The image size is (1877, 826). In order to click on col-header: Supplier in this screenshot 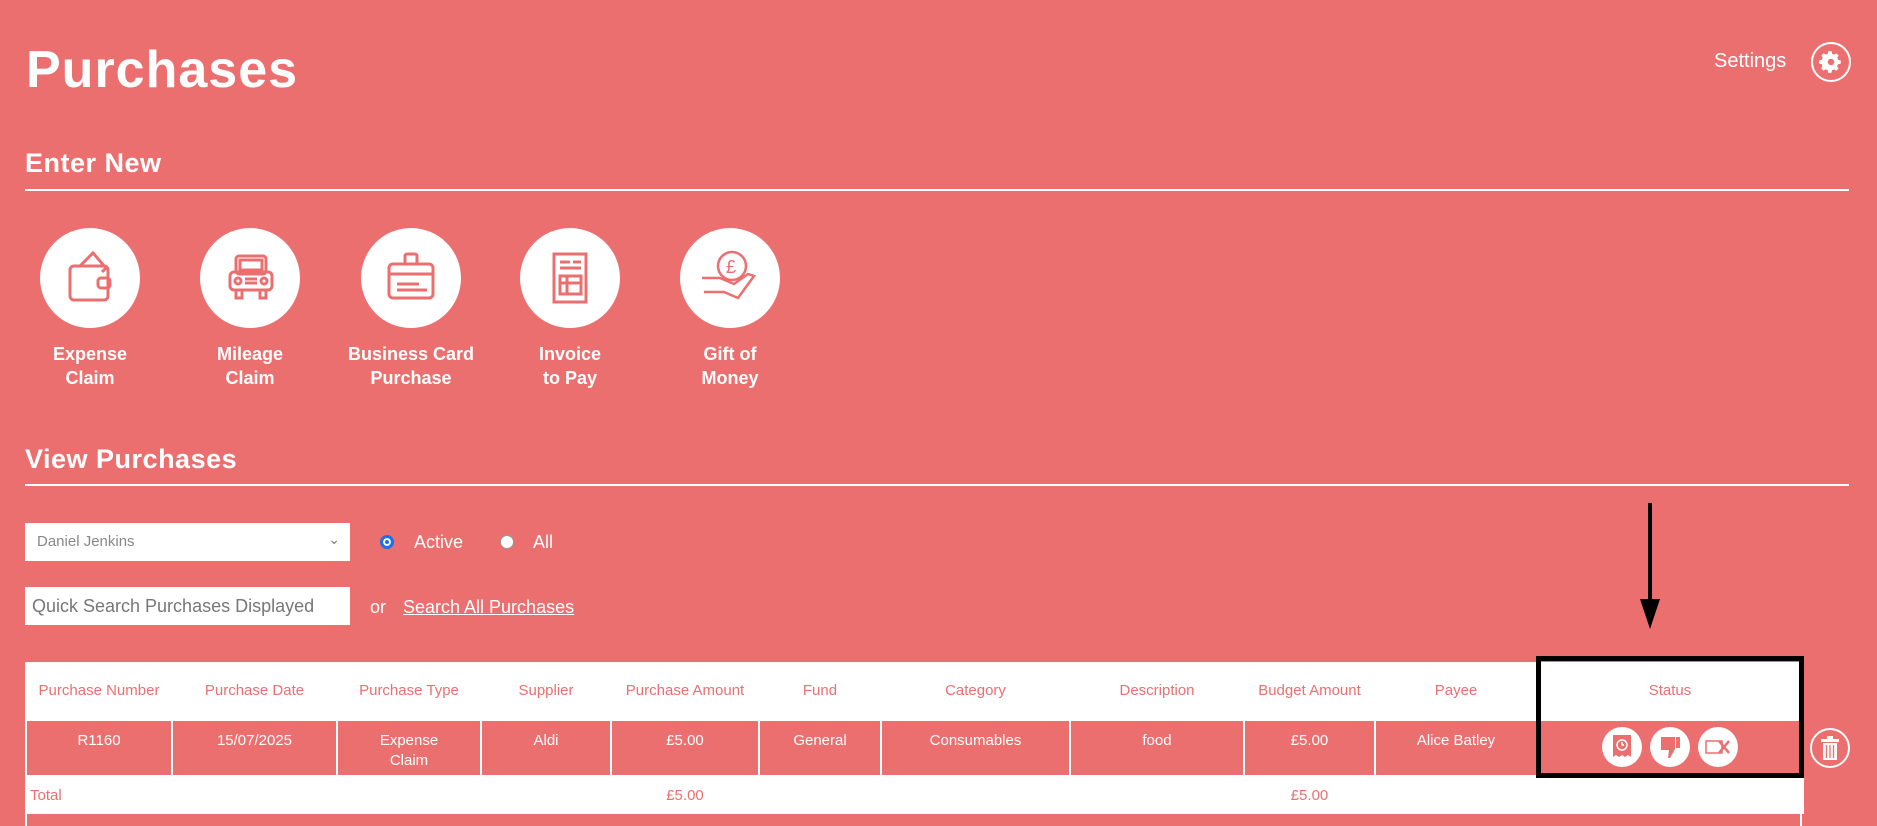, I will do `click(546, 691)`.